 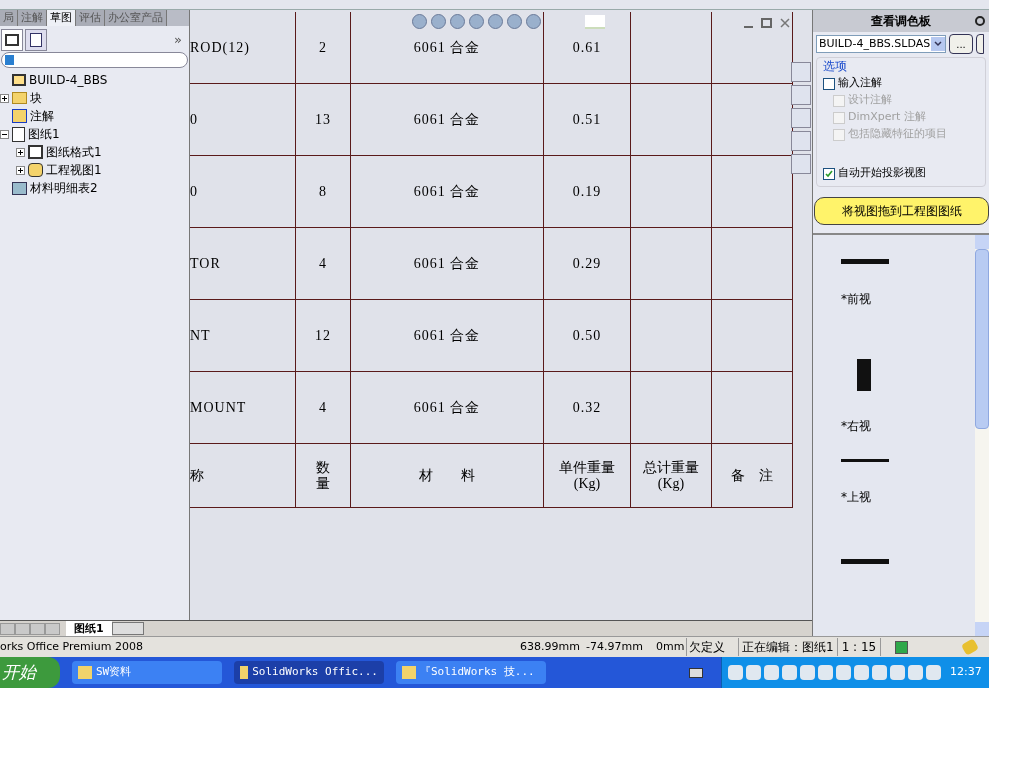 I want to click on table-cell-text: 2, so click(x=323, y=48).